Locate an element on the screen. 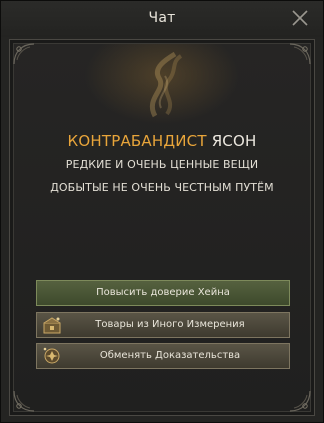 The image size is (324, 423). npc-heading: КОНТРАБАНДИСТ ЯСОН is located at coordinates (162, 141).